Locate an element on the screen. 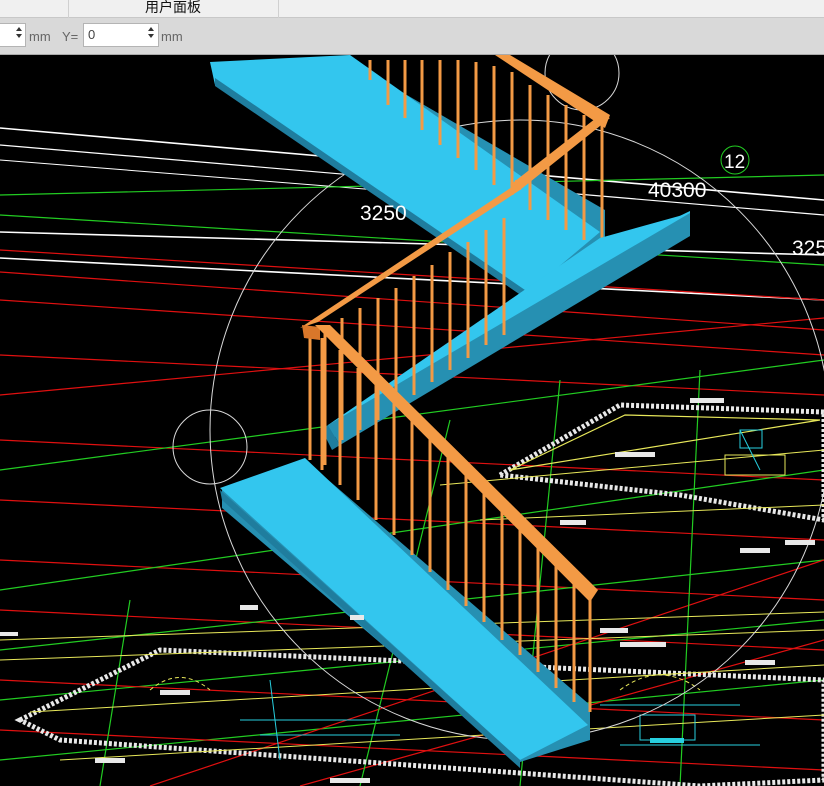 The image size is (824, 786). dimension-label-325: 325 is located at coordinates (808, 248).